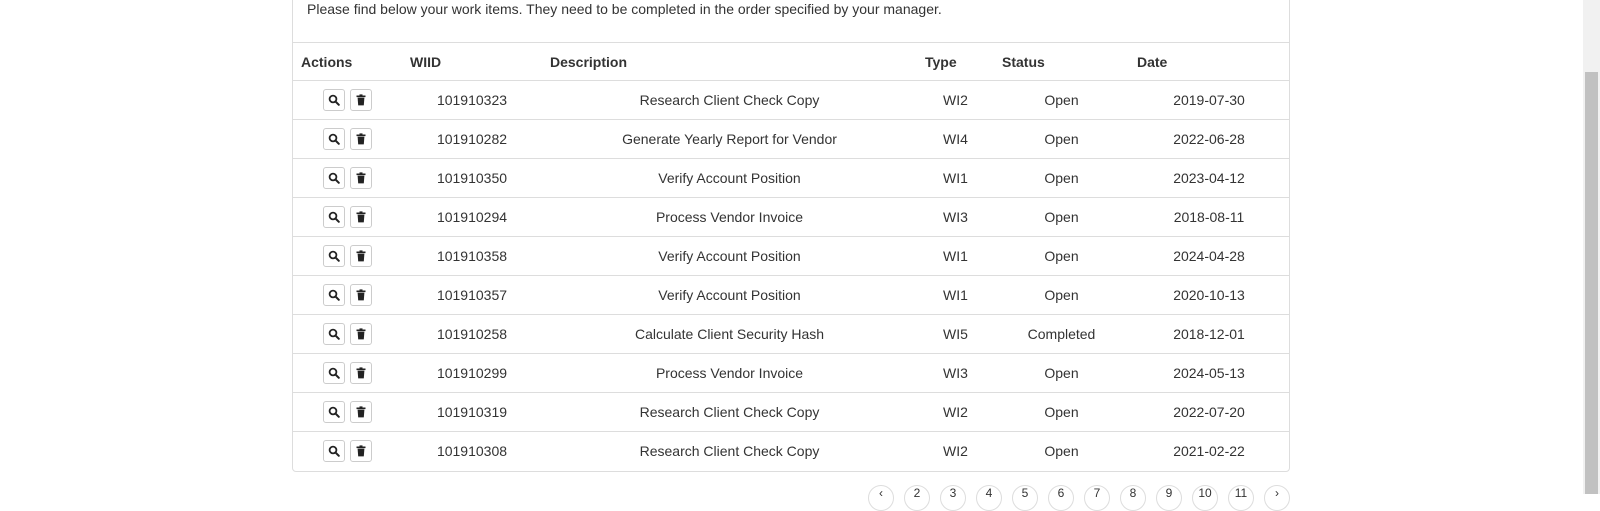 The height and width of the screenshot is (511, 1600). I want to click on description-cell: Verify Account Position, so click(729, 256).